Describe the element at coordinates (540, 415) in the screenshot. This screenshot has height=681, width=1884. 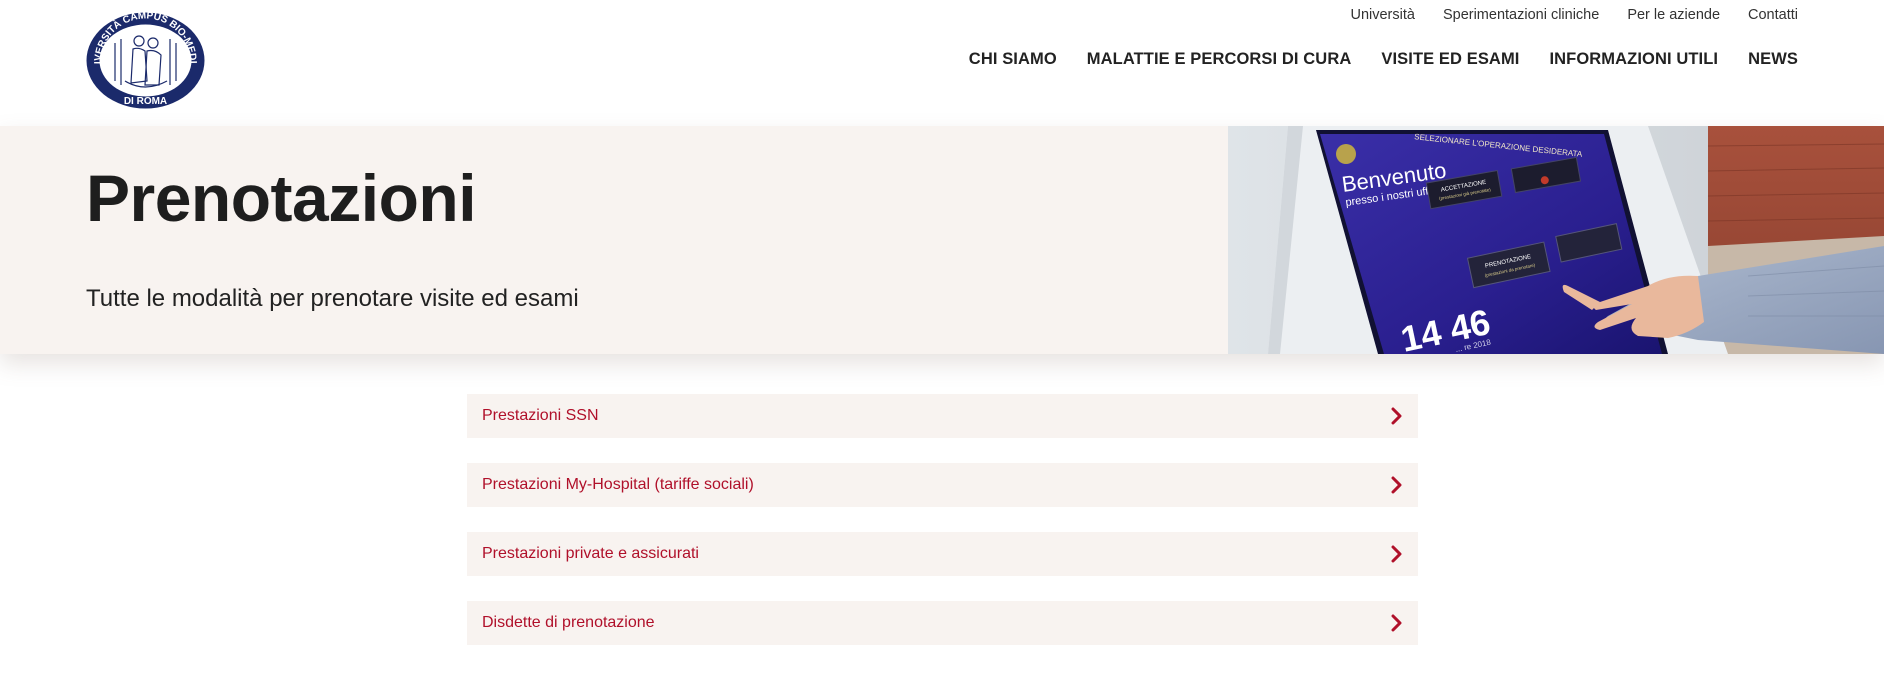
I see `link-label: Prestazioni SSN` at that location.